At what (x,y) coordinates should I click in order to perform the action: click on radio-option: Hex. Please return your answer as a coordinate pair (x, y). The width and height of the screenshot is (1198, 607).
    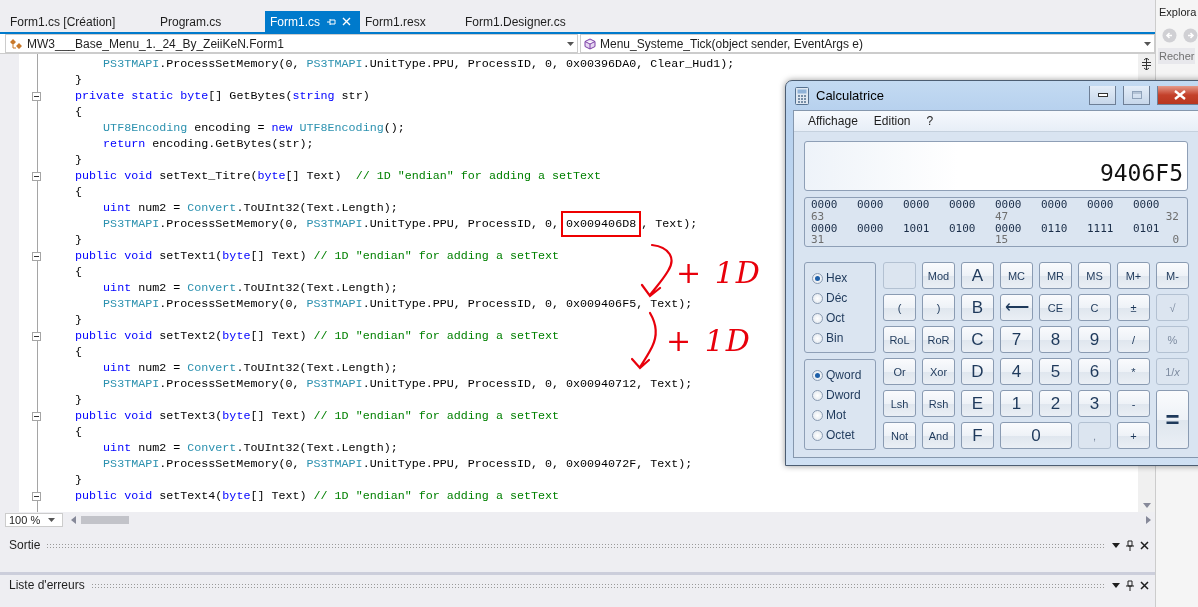
    Looking at the image, I should click on (843, 278).